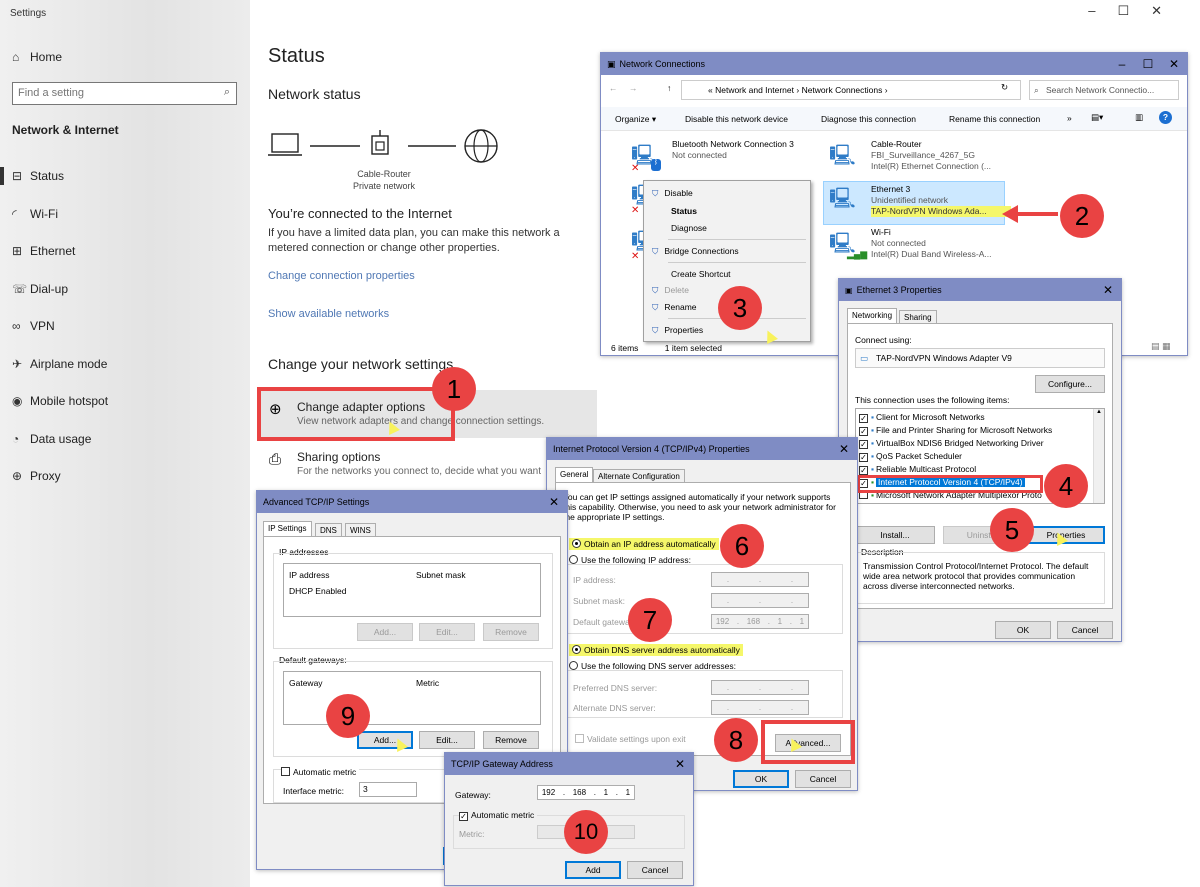  I want to click on settings-window-title: Settings, so click(28, 13).